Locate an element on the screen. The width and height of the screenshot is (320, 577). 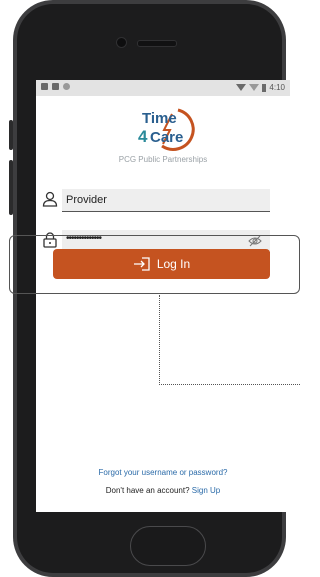
user-icon is located at coordinates (50, 199).